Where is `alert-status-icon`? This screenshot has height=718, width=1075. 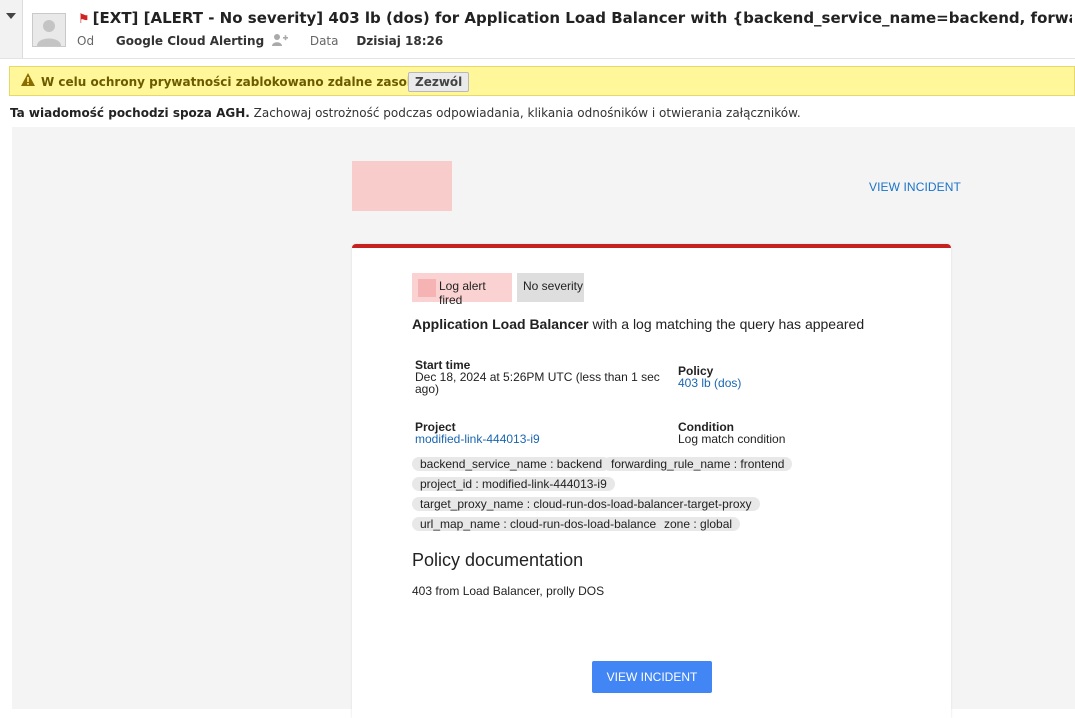
alert-status-icon is located at coordinates (427, 288).